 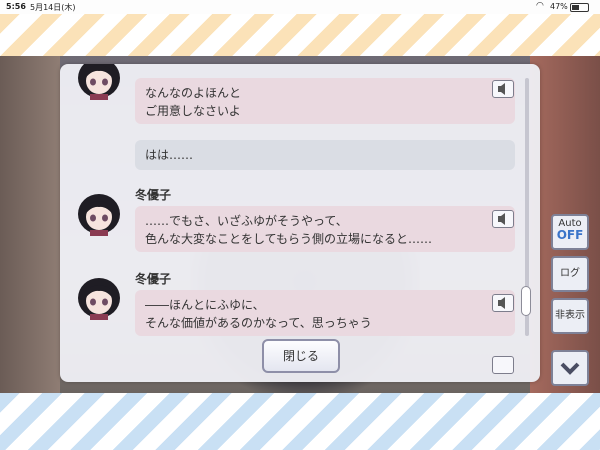 I want to click on menu-collapse-button, so click(x=570, y=368).